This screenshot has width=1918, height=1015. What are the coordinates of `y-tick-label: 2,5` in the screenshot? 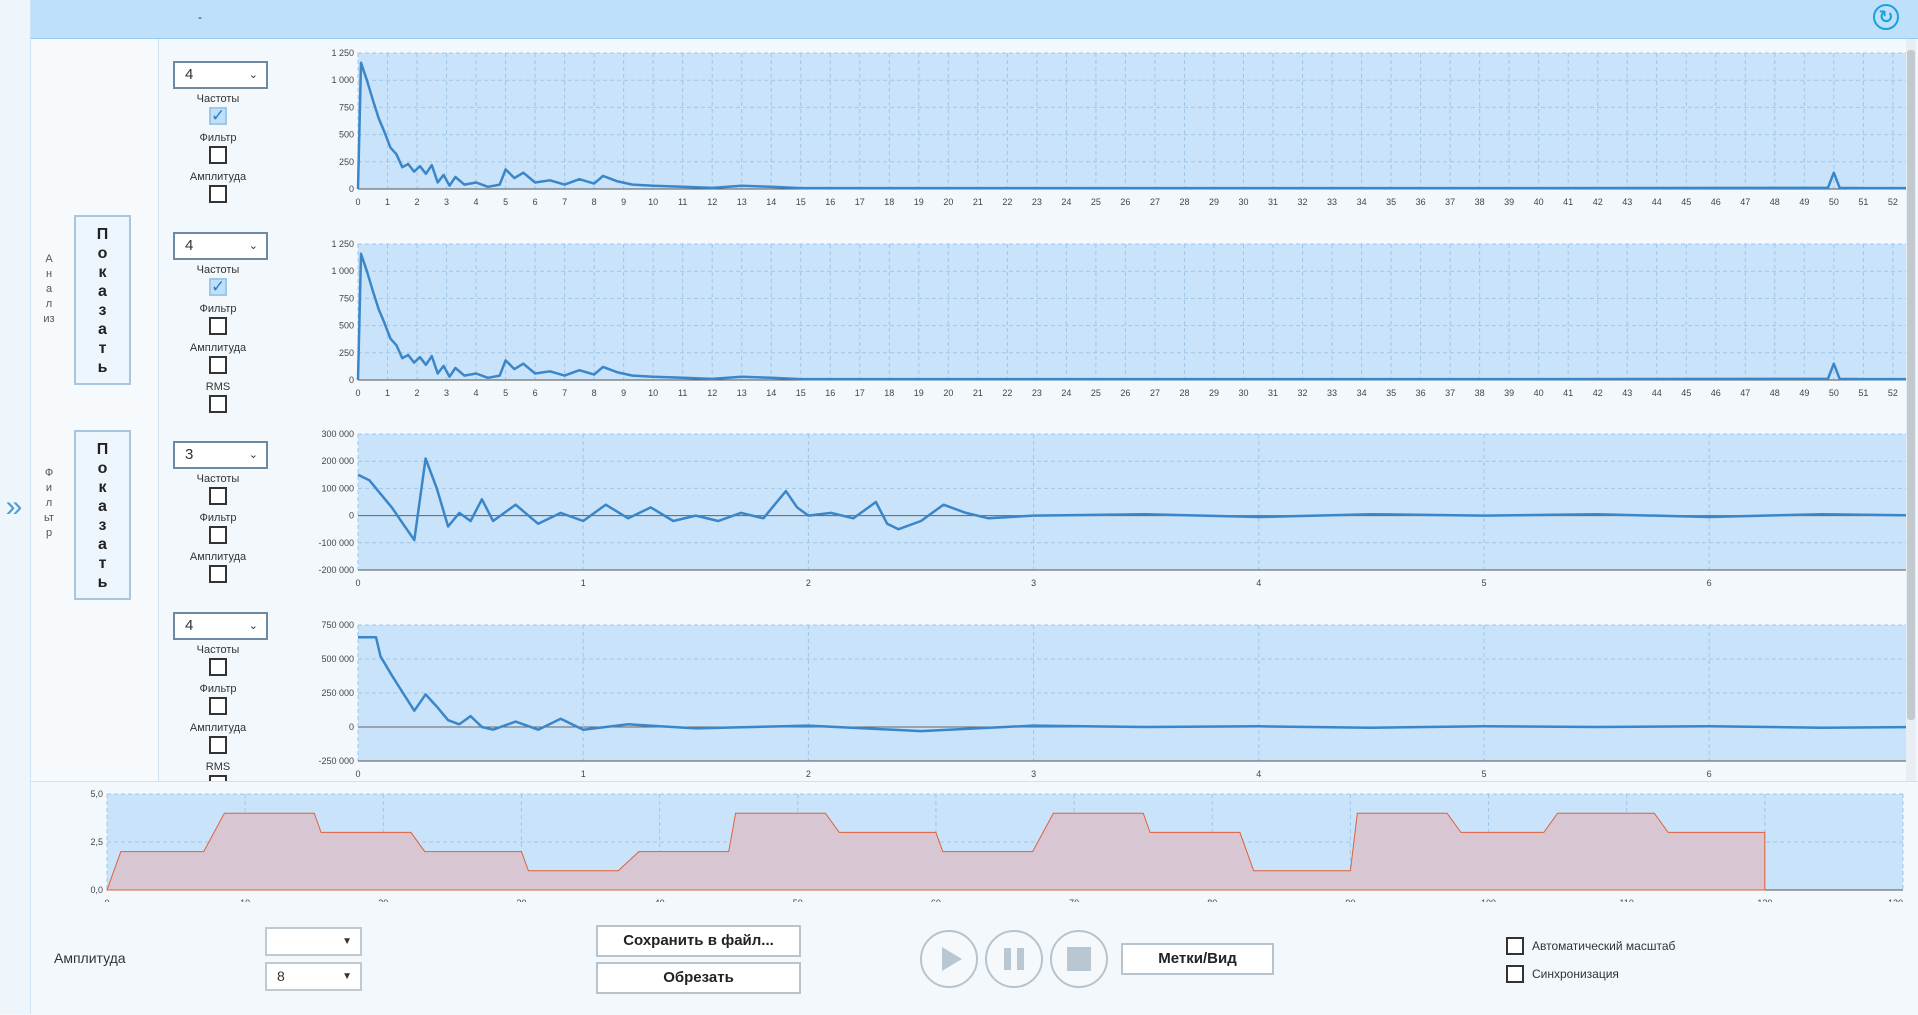 It's located at (96, 842).